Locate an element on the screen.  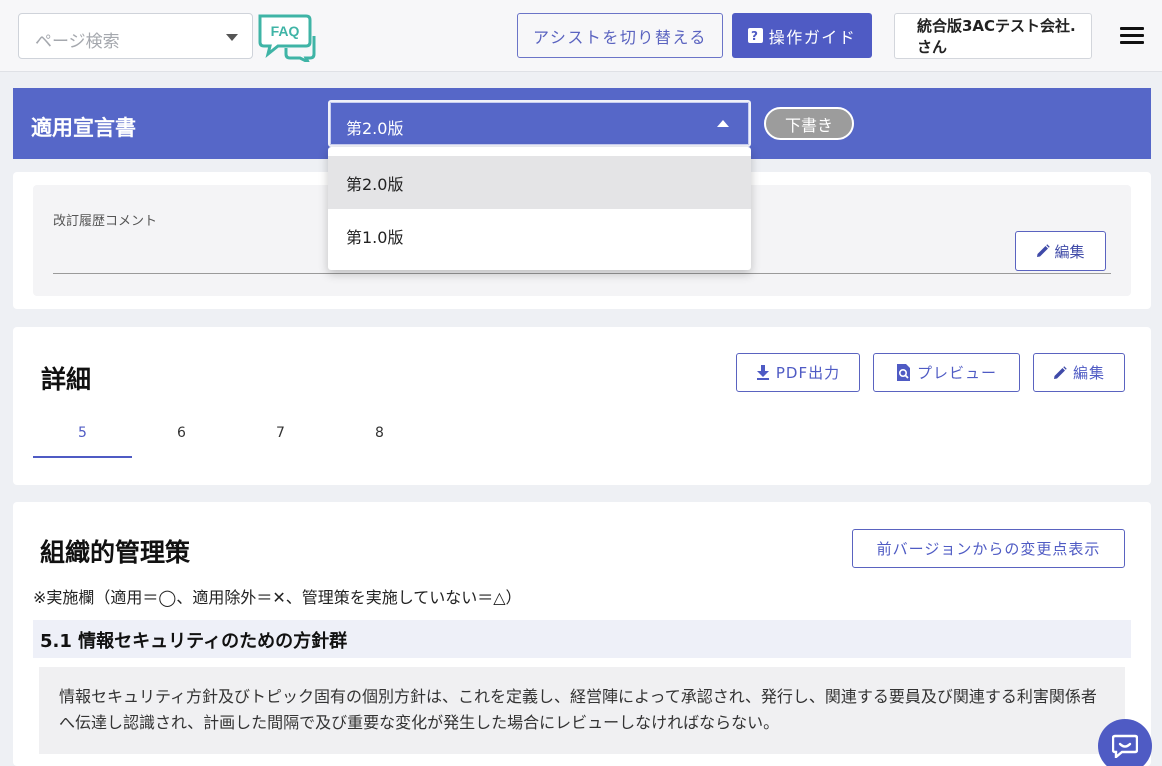
tab-5: 5 is located at coordinates (82, 437).